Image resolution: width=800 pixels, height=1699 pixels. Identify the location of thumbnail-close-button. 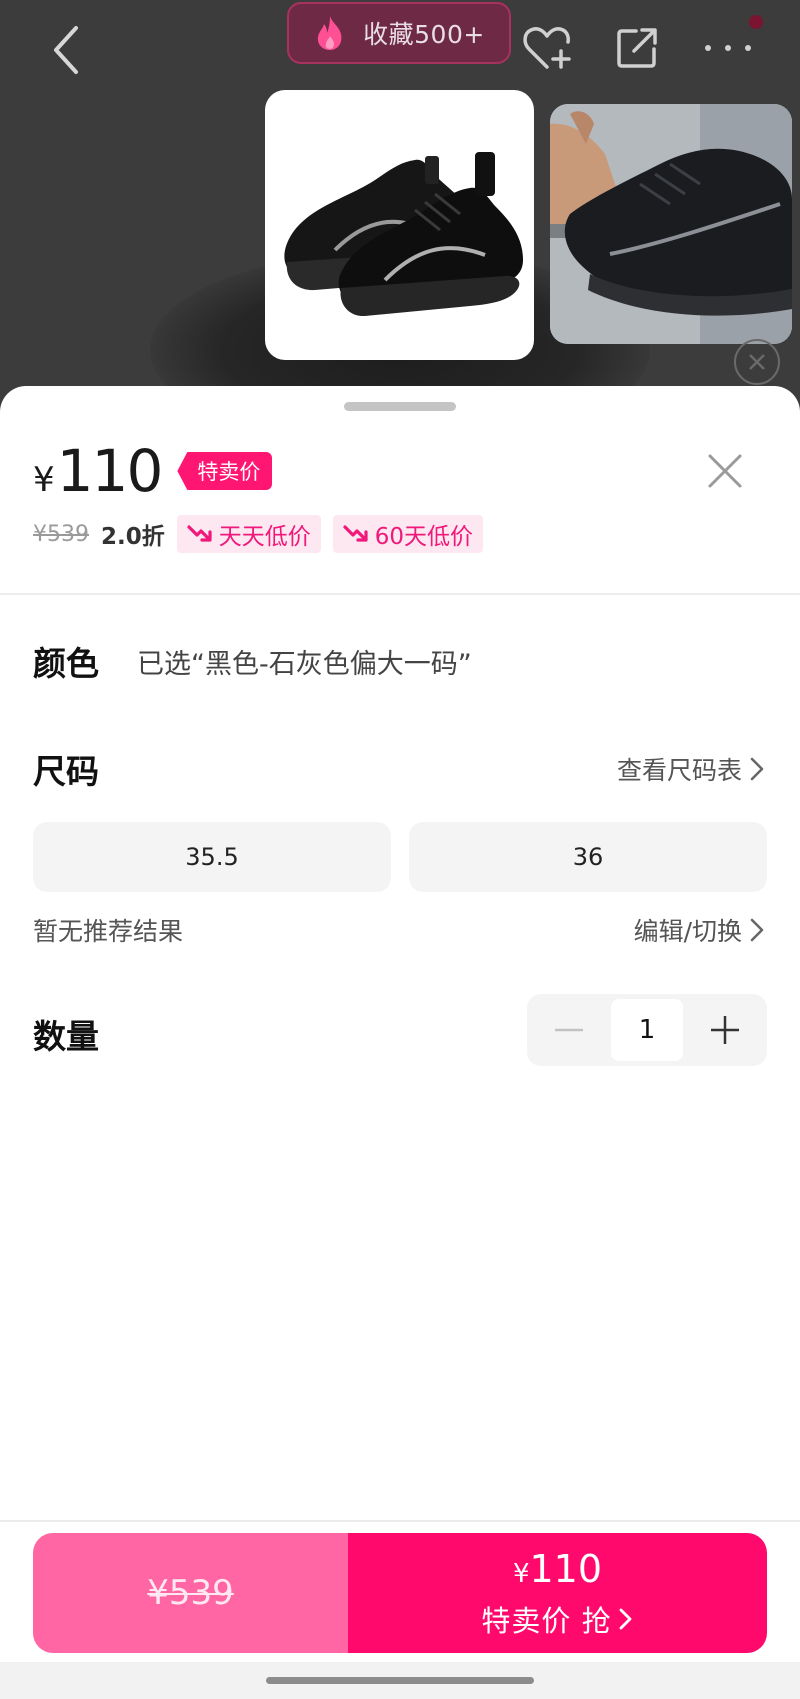
(757, 362).